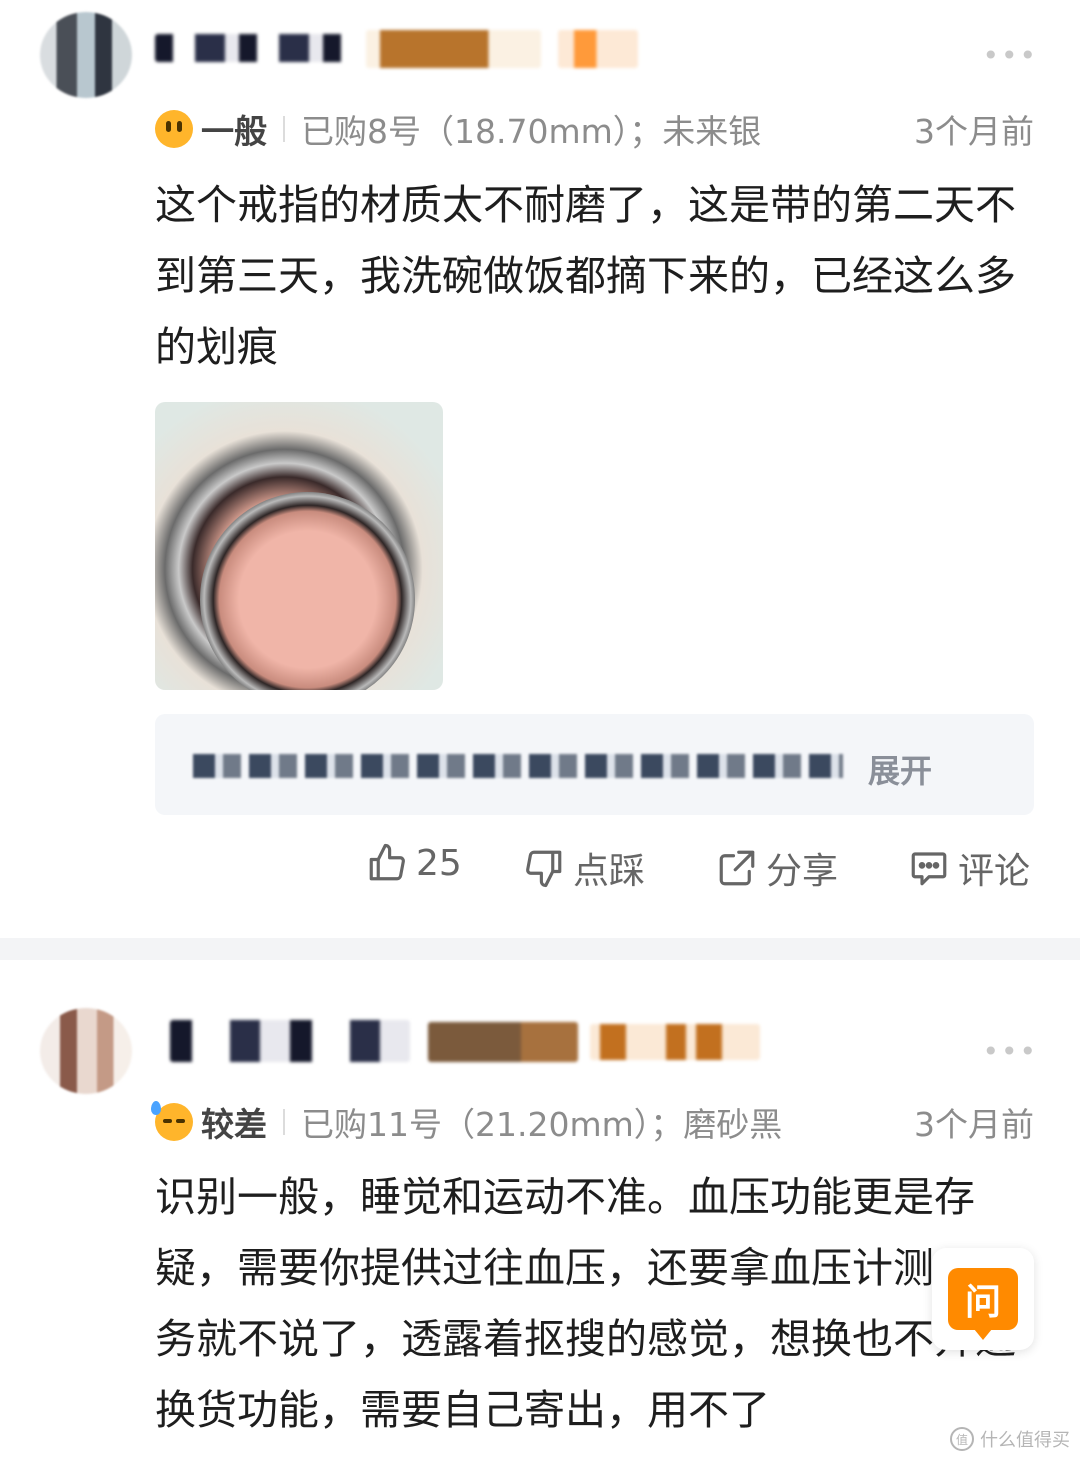 This screenshot has width=1080, height=1464. What do you see at coordinates (900, 769) in the screenshot?
I see `expand-link: 展开` at bounding box center [900, 769].